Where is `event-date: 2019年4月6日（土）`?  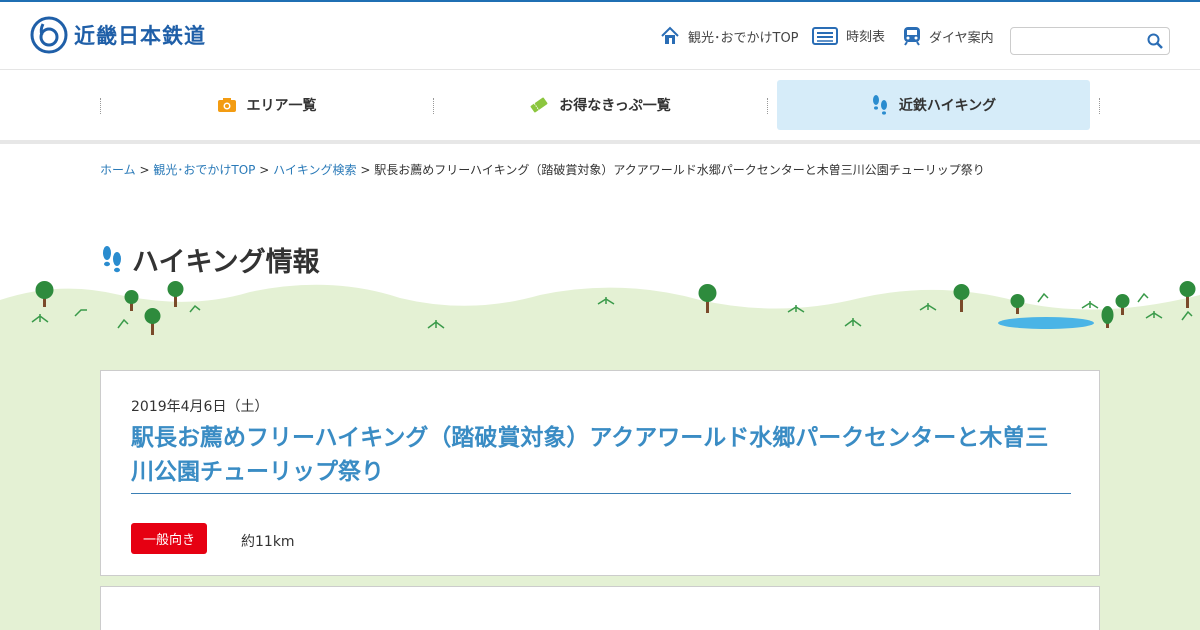 event-date: 2019年4月6日（土） is located at coordinates (200, 407).